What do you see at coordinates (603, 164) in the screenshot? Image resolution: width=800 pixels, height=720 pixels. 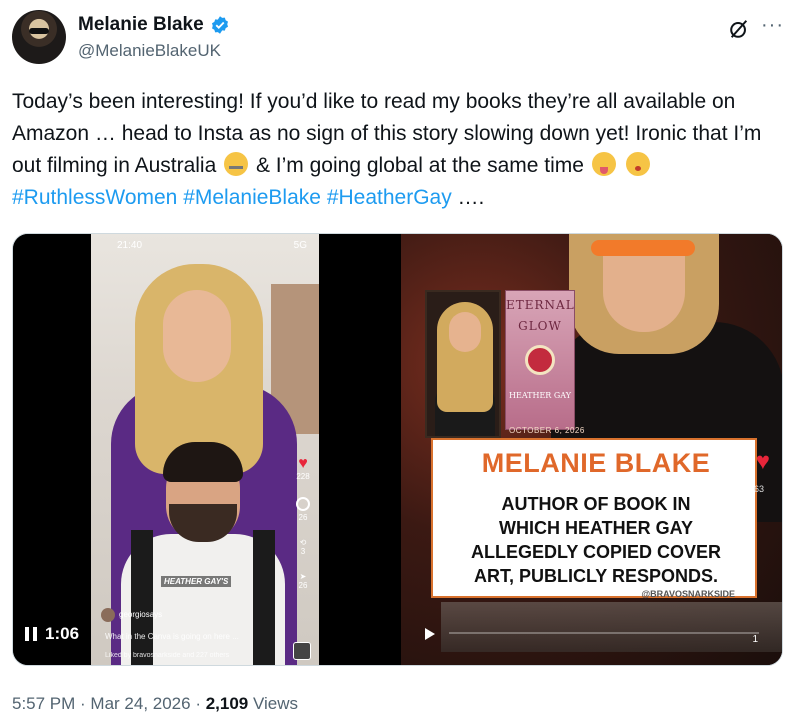 I see `zany-face-emoji` at bounding box center [603, 164].